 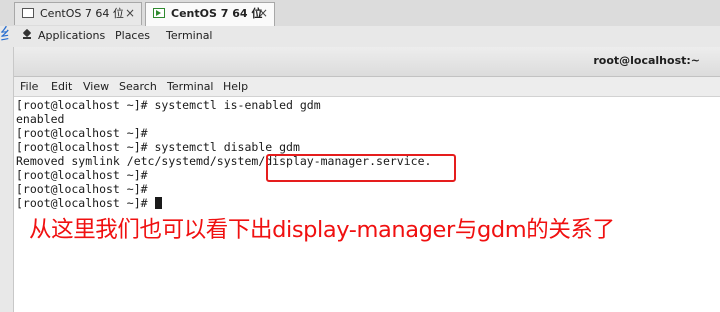 What do you see at coordinates (40, 119) in the screenshot?
I see `terminal-line: enabled` at bounding box center [40, 119].